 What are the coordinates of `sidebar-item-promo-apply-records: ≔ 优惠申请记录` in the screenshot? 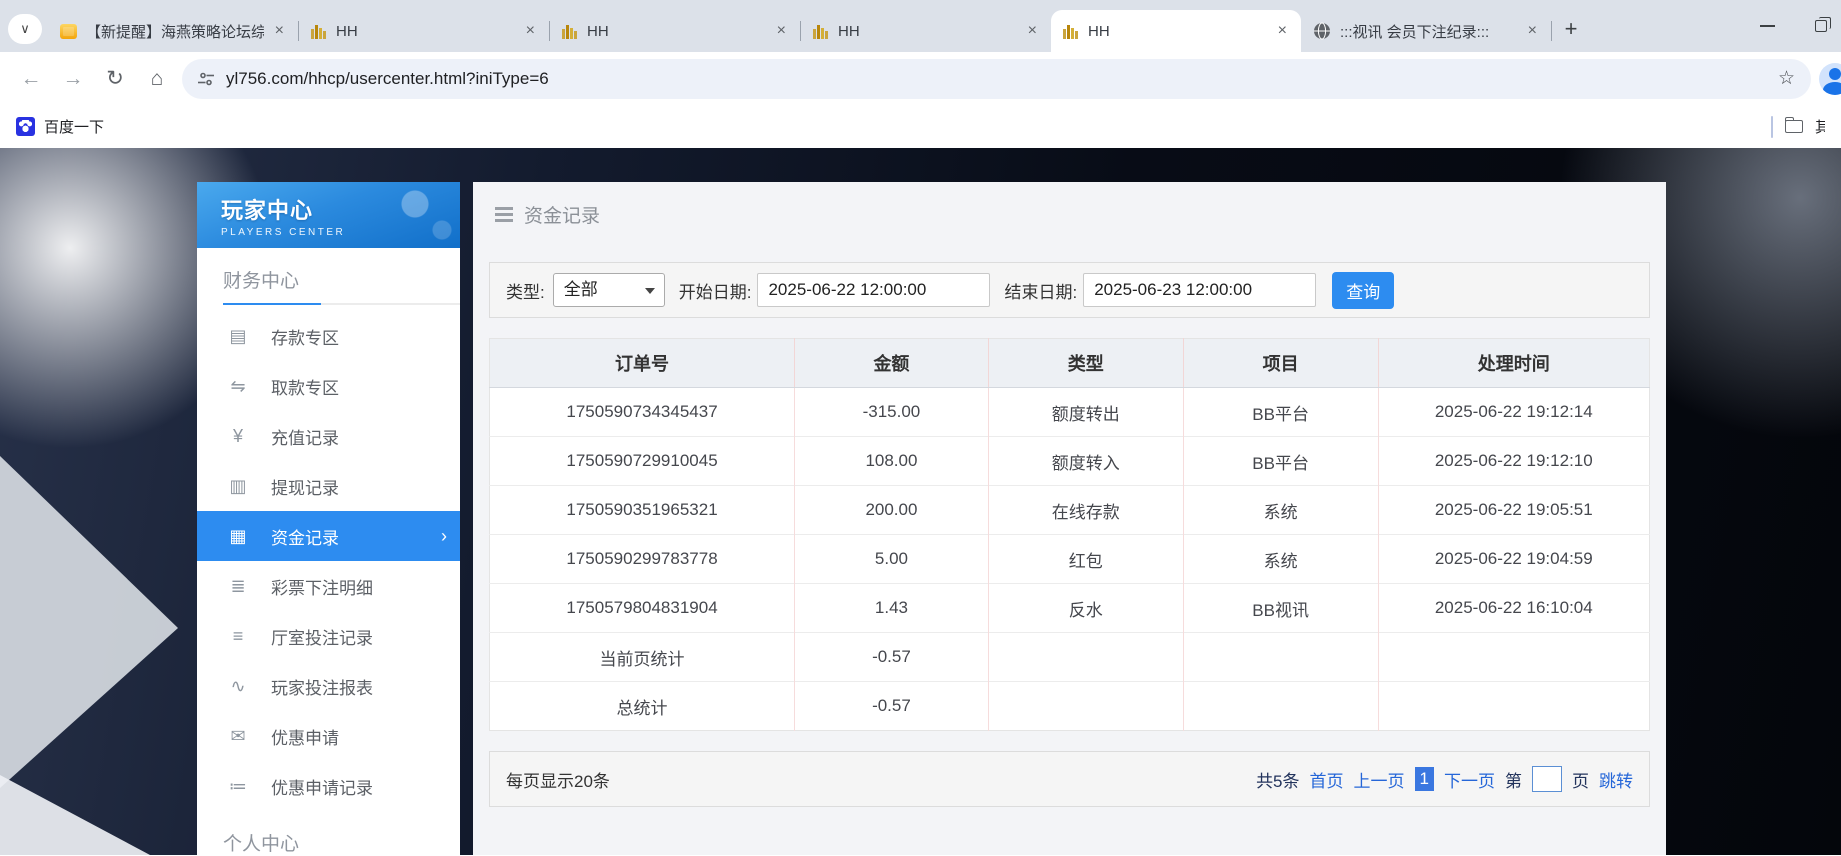 It's located at (328, 786).